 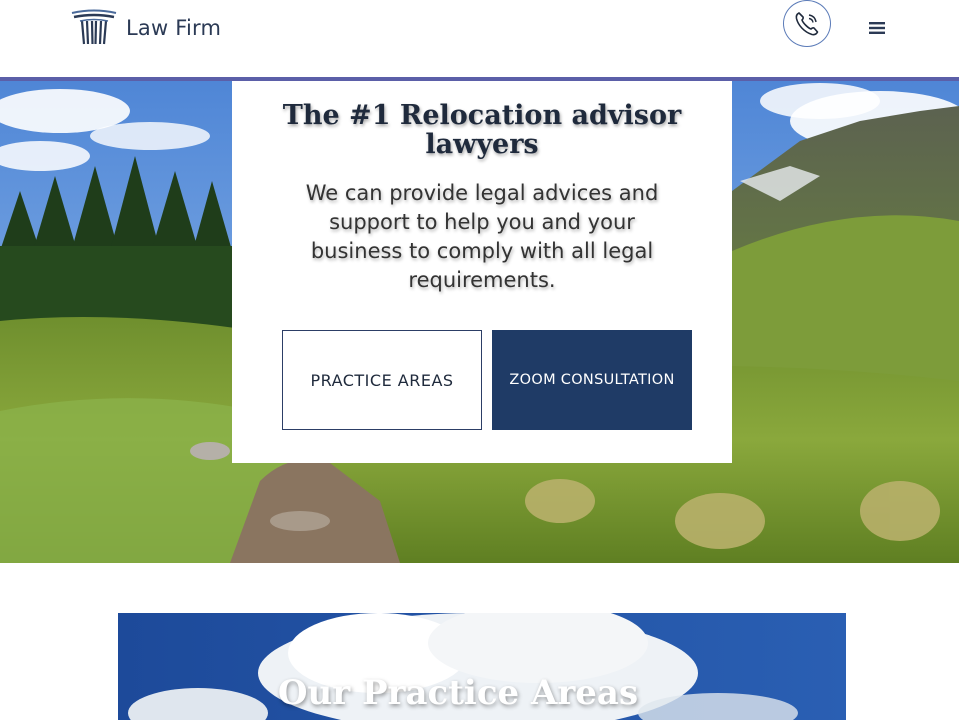 What do you see at coordinates (174, 28) in the screenshot?
I see `logo-text: Law Firm` at bounding box center [174, 28].